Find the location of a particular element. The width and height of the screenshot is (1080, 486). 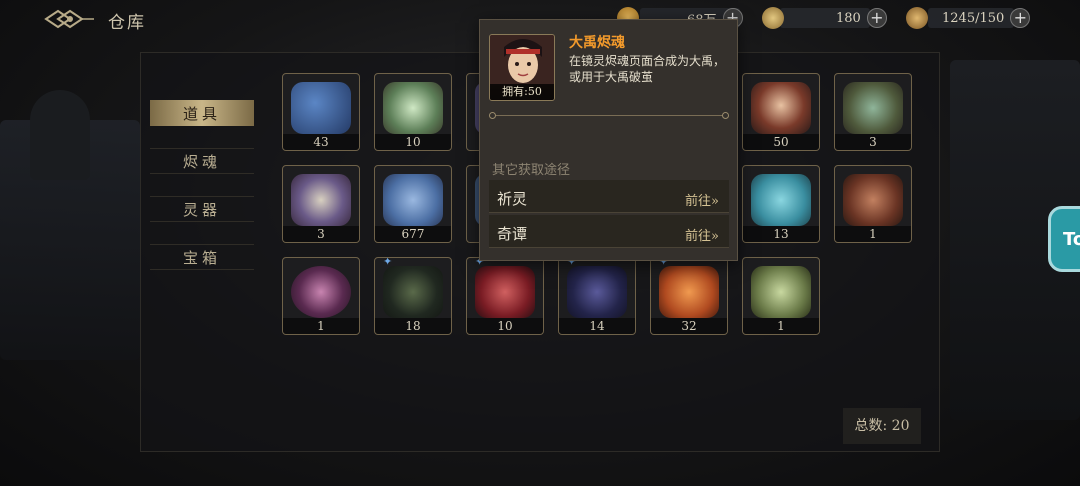

source-row-qitan: 奇谭 前往» is located at coordinates (609, 231).